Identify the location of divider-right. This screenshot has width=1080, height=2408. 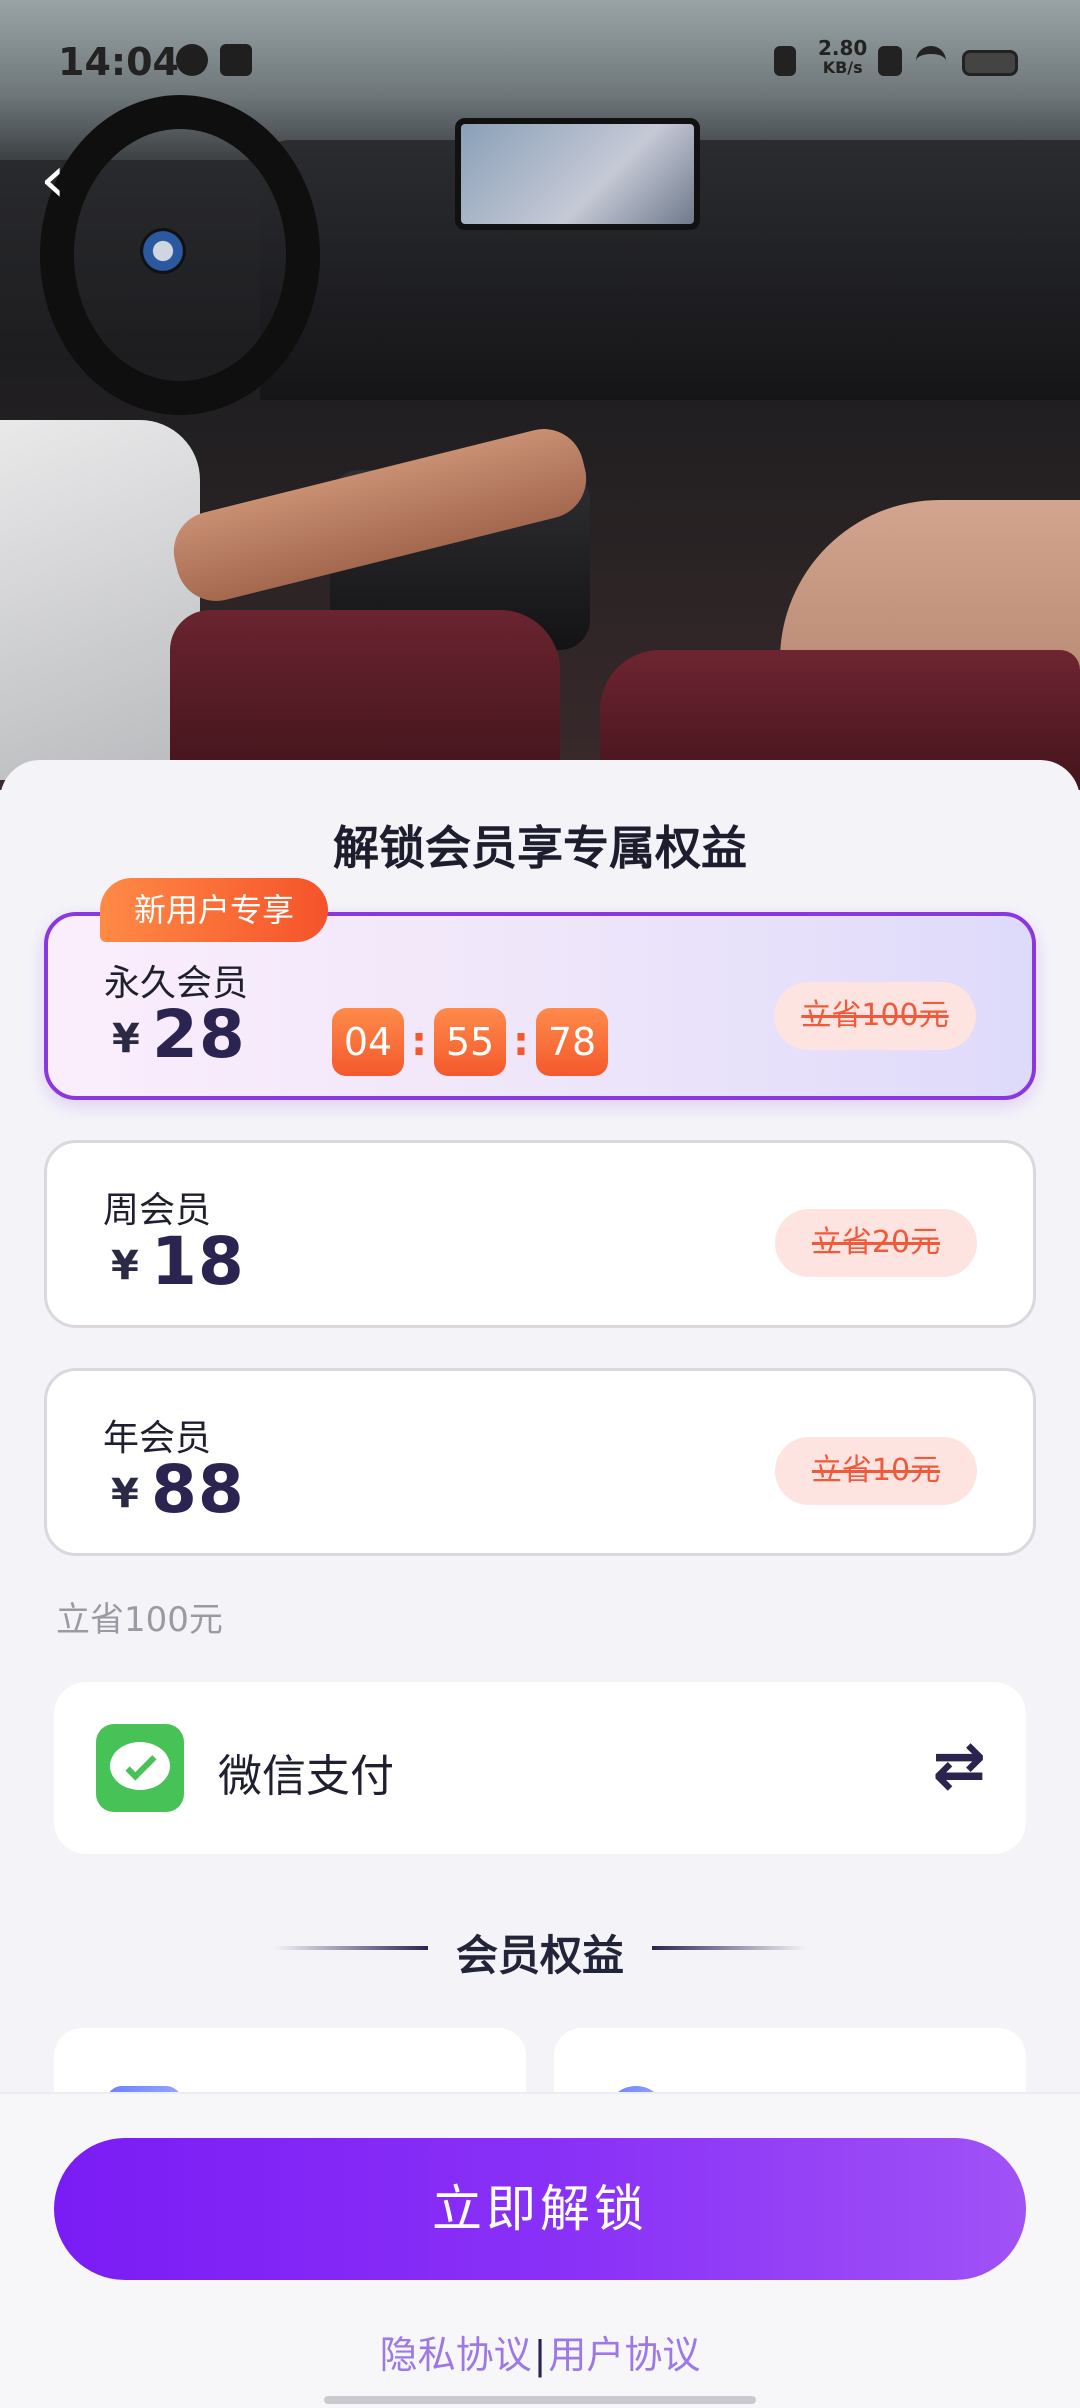
(729, 1948).